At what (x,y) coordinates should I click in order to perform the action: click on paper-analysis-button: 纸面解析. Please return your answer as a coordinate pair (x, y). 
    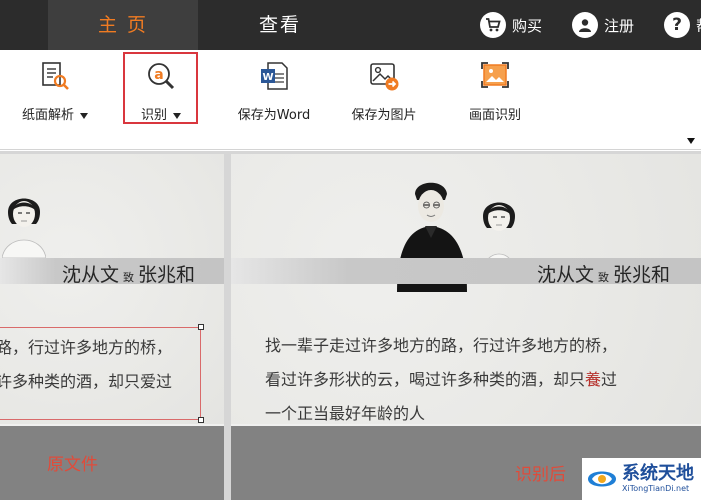
    Looking at the image, I should click on (55, 92).